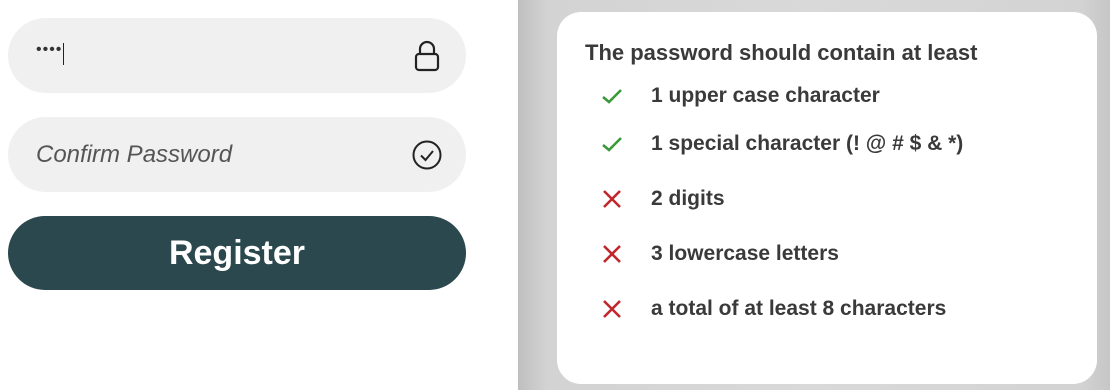 Image resolution: width=1110 pixels, height=390 pixels. Describe the element at coordinates (50, 52) in the screenshot. I see `password-input-value: ••••` at that location.